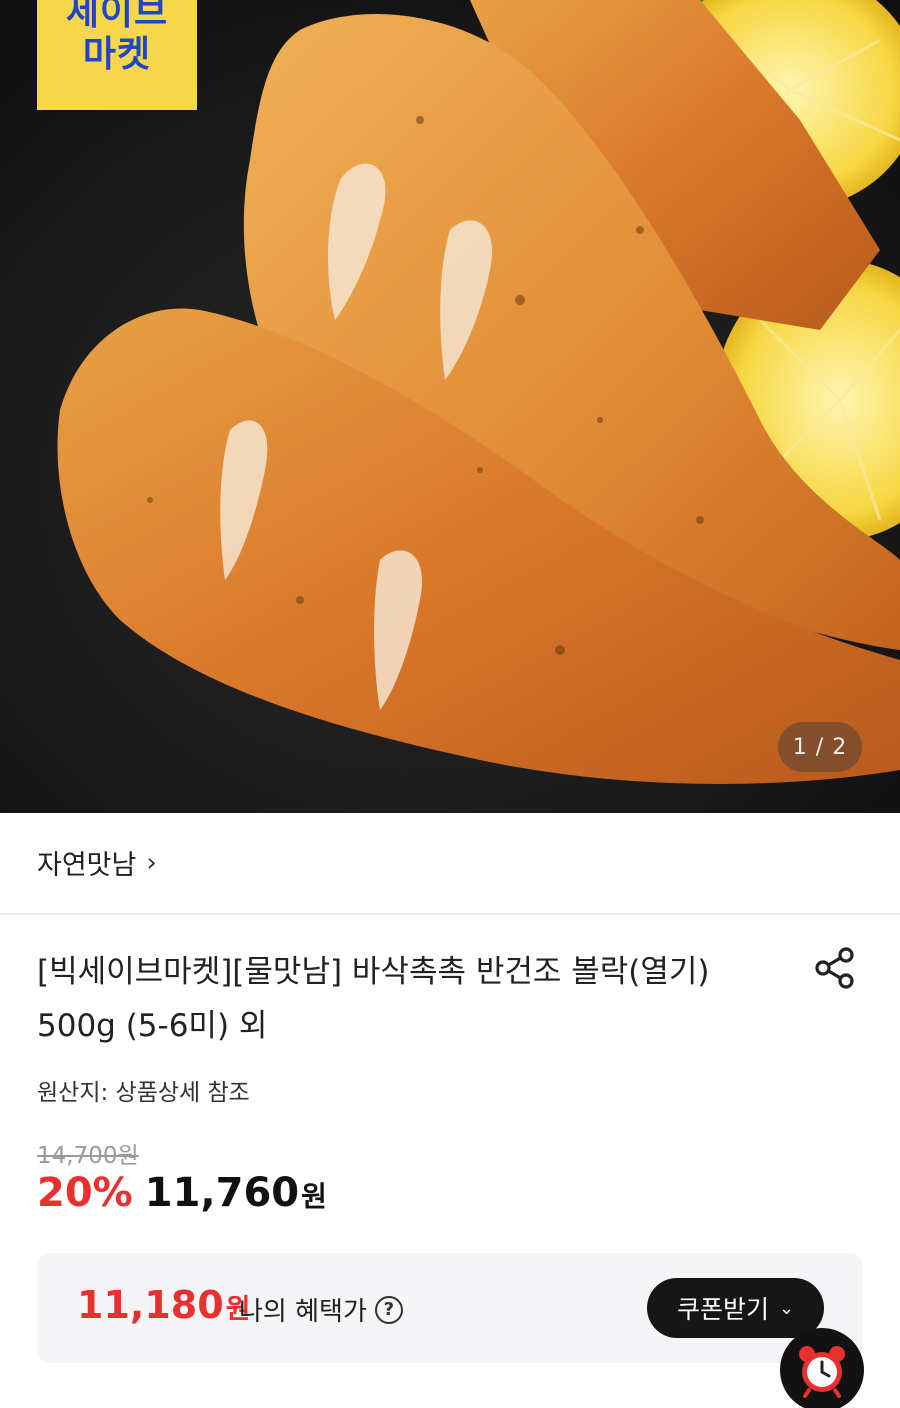 This screenshot has width=900, height=1408. Describe the element at coordinates (117, 16) in the screenshot. I see `brand-badge-line1: 세이브` at that location.